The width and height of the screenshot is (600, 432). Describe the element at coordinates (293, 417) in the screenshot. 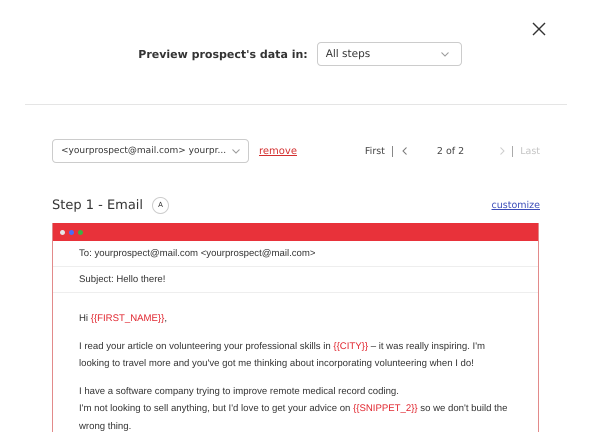

I see `body-paragraph: I'm not looking to sell anything, but I'd love to get your advice on {{SNIPPET_2}} so we don't build the wrong thing.` at that location.